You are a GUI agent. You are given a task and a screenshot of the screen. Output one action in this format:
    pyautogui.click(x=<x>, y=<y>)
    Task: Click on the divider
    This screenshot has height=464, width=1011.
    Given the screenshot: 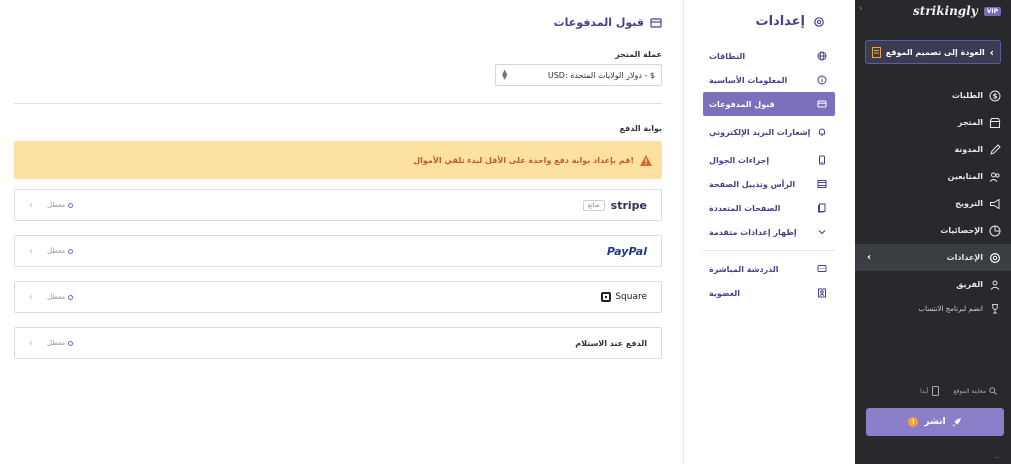 What is the action you would take?
    pyautogui.click(x=338, y=103)
    